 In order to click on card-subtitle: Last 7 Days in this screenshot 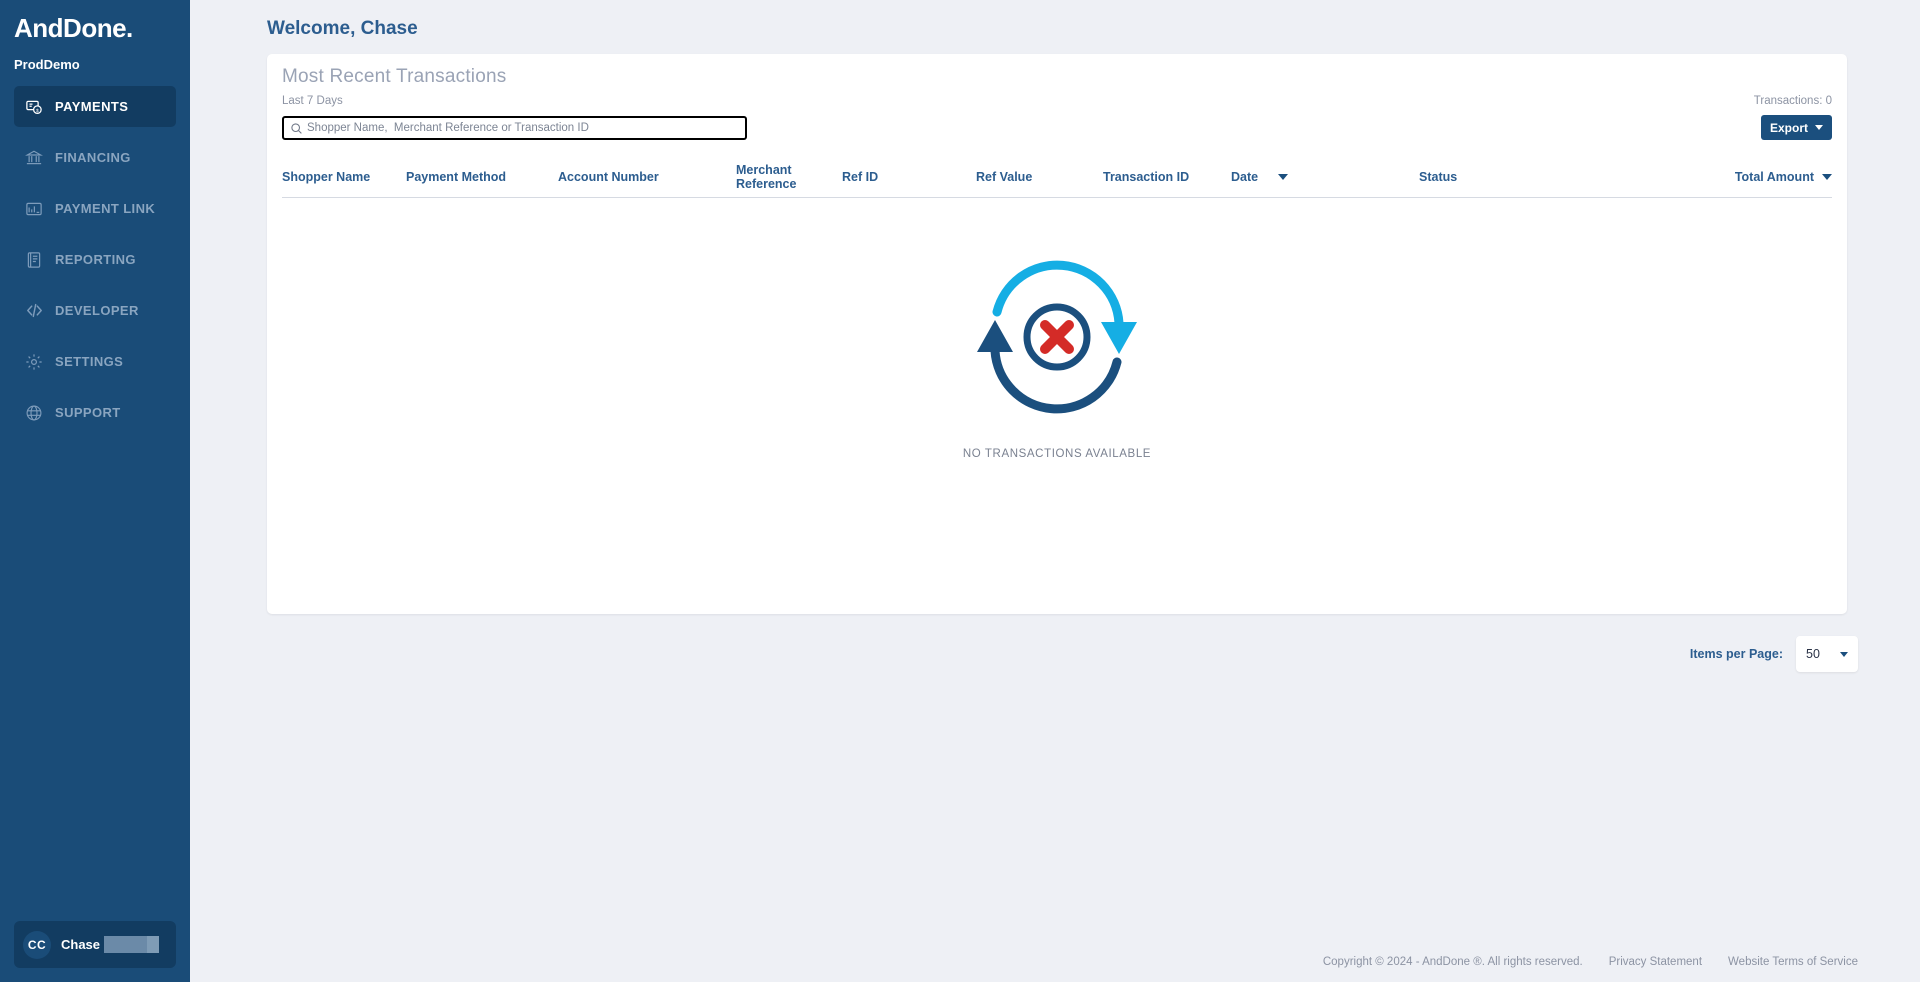, I will do `click(312, 101)`.